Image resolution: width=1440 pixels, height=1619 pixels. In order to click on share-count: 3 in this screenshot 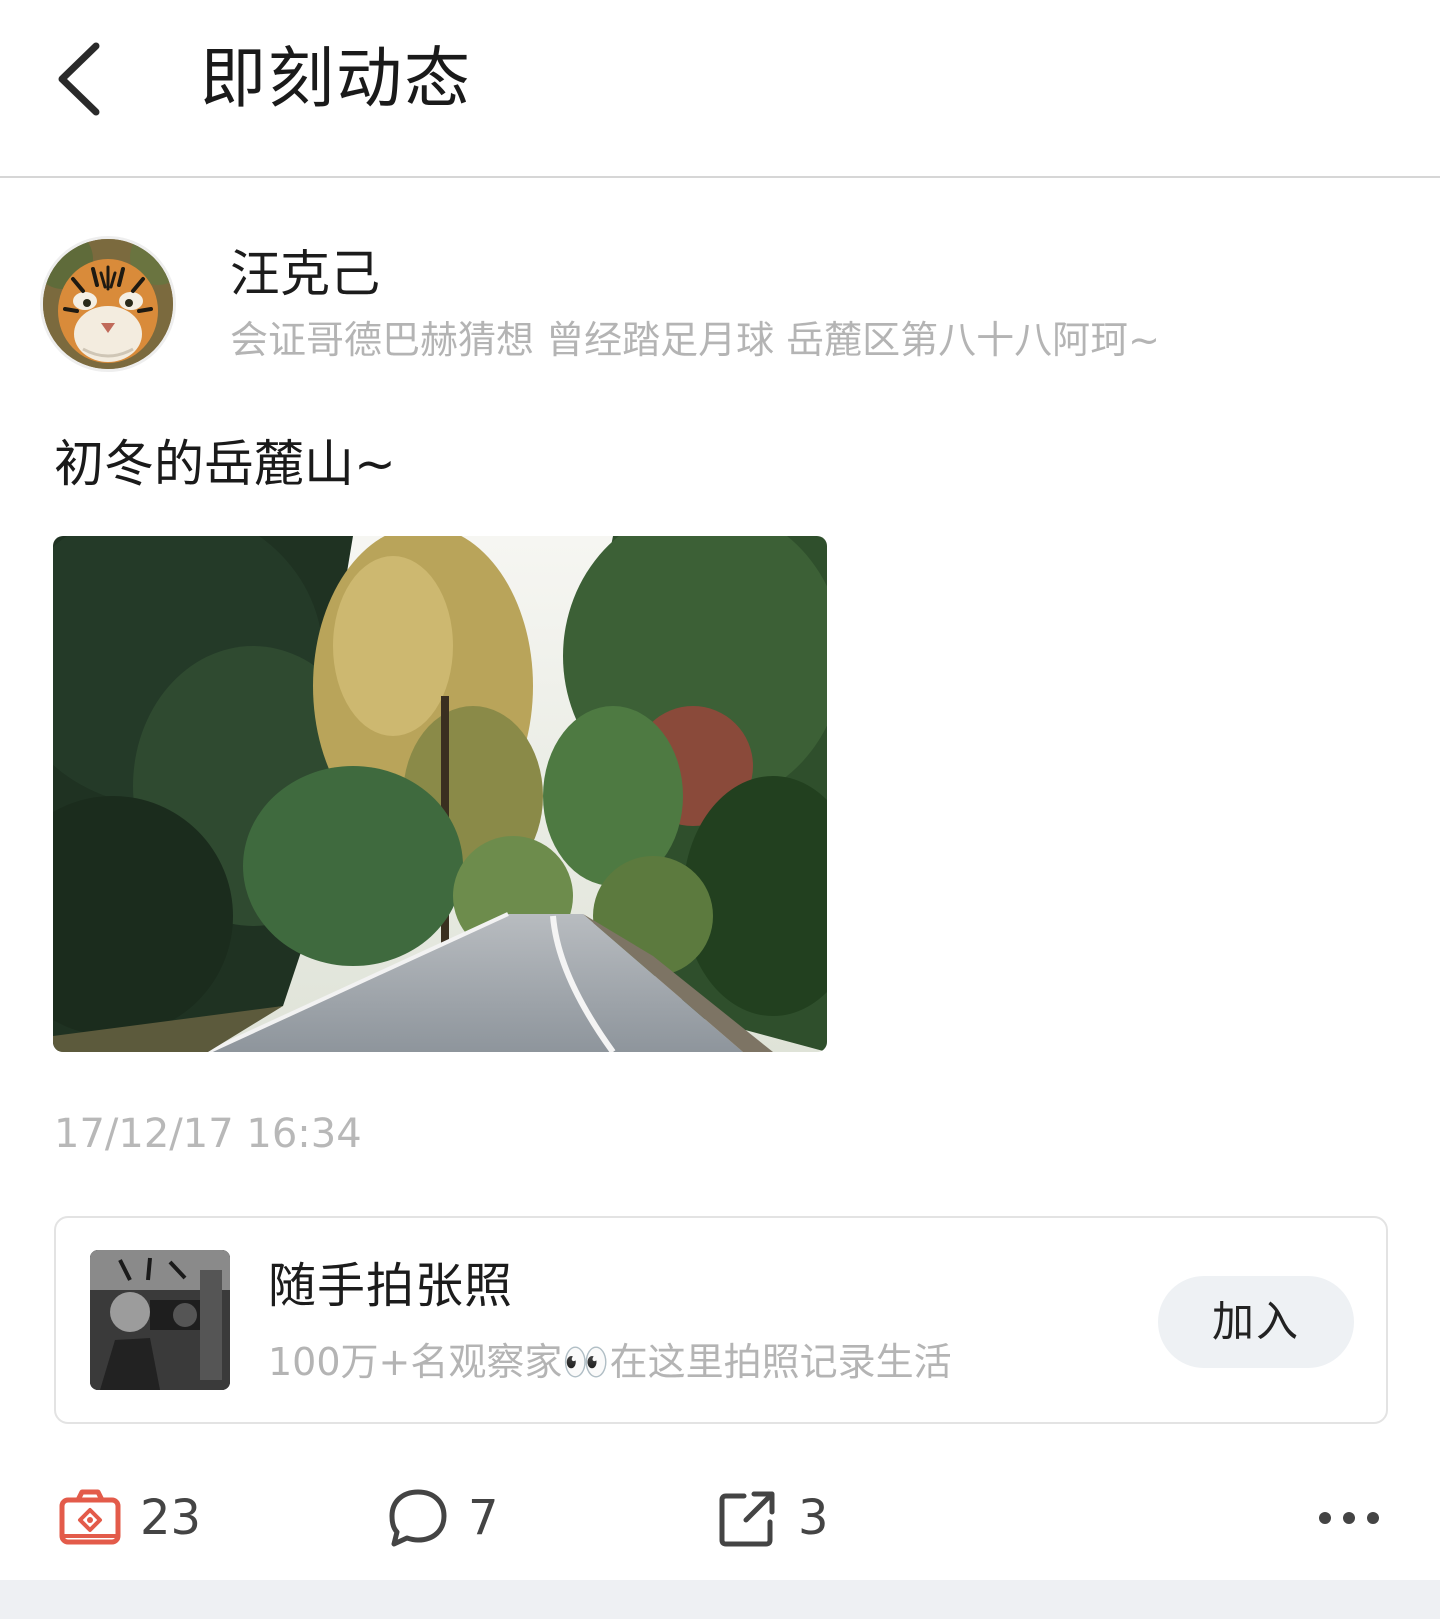, I will do `click(813, 1518)`.